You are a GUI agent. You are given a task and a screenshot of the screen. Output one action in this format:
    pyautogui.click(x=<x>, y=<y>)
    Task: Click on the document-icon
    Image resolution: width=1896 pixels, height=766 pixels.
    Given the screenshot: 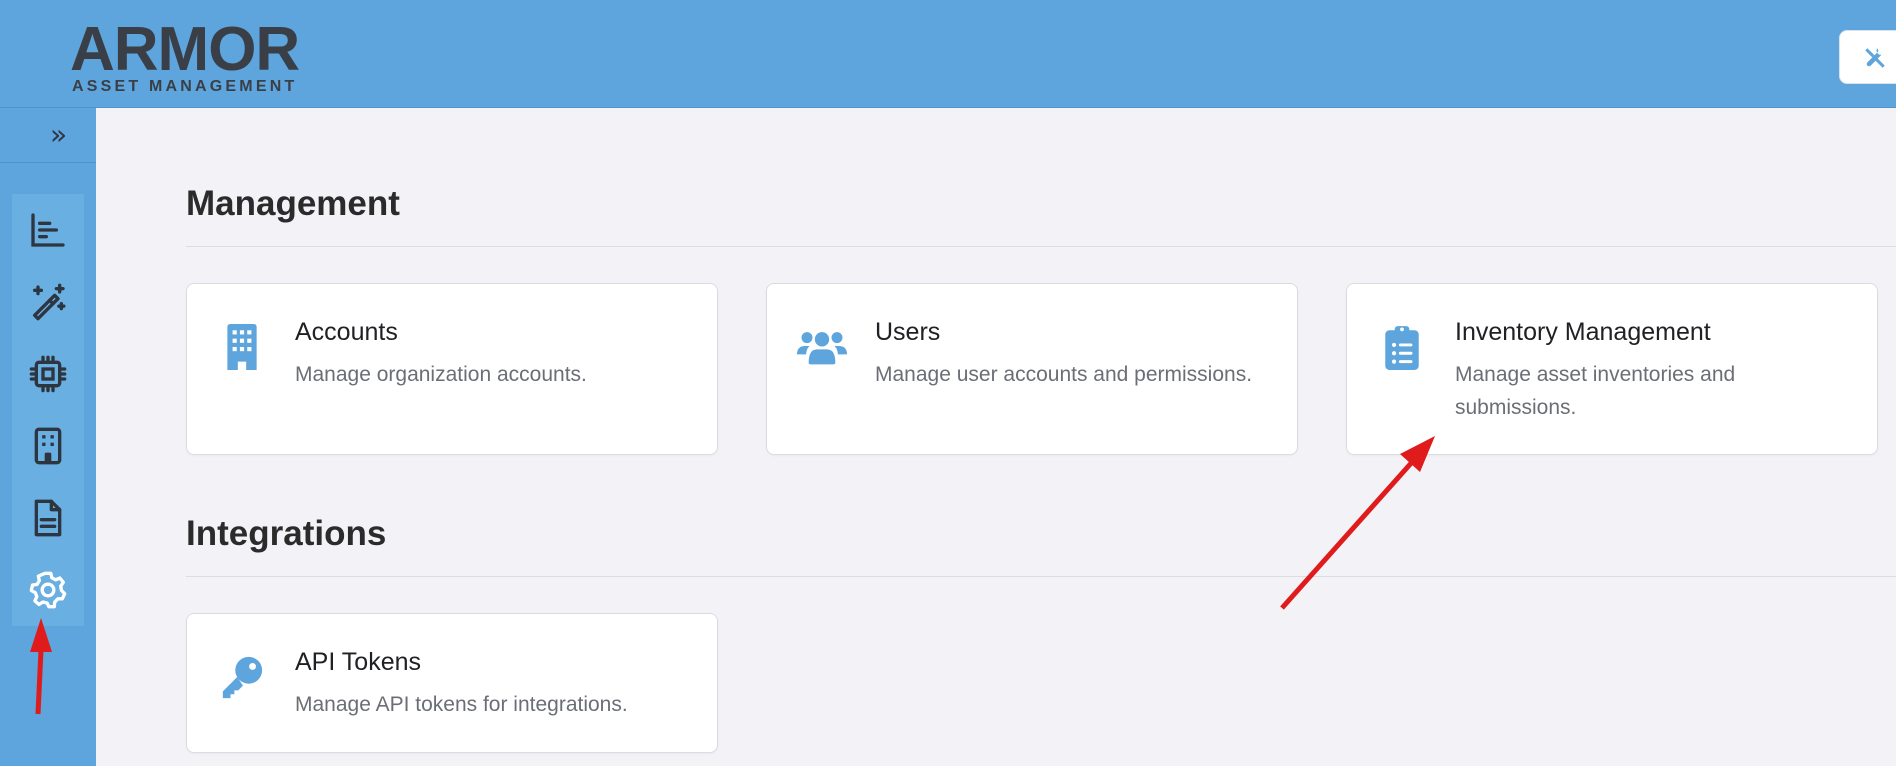 What is the action you would take?
    pyautogui.click(x=48, y=518)
    